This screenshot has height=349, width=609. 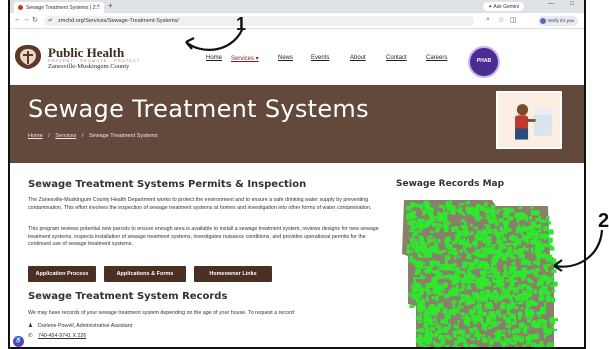 I want to click on logo-county: Zanesville-Muskingum County, so click(x=89, y=66).